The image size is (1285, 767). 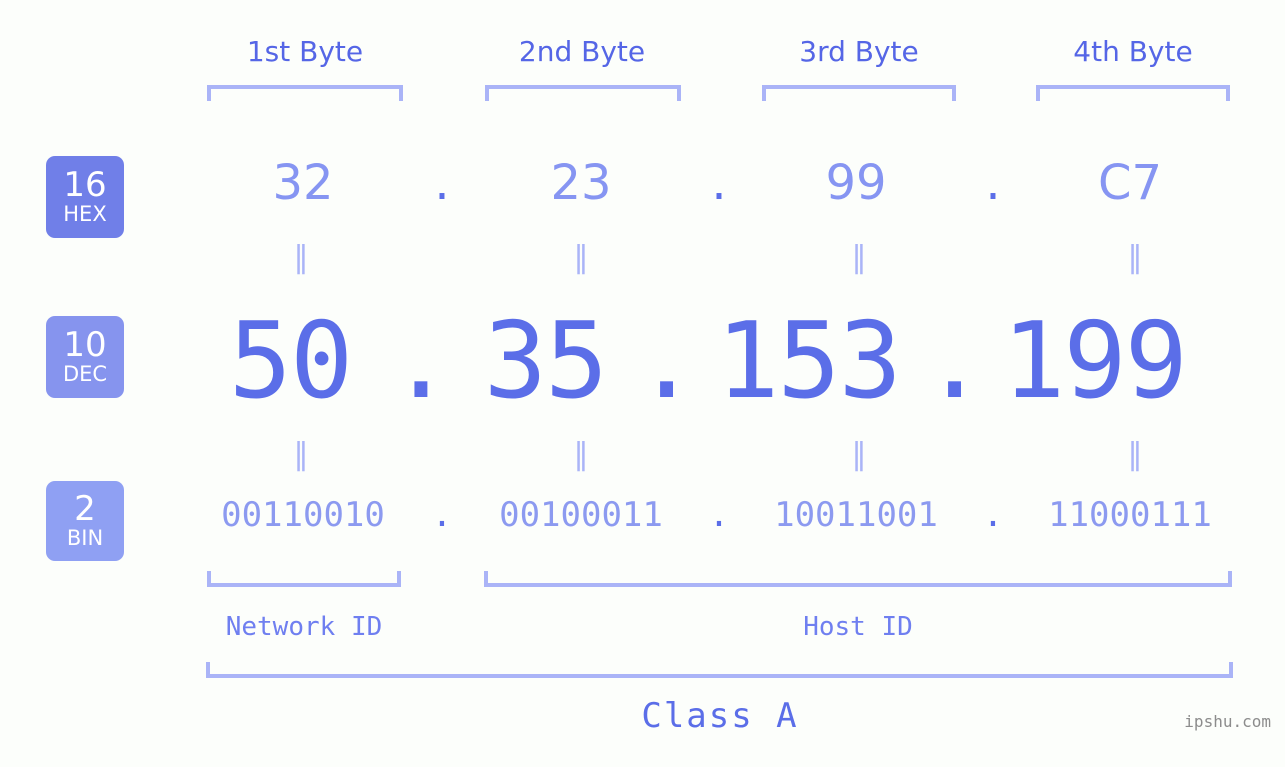 What do you see at coordinates (85, 344) in the screenshot?
I see `base-badge-dec-number: 10` at bounding box center [85, 344].